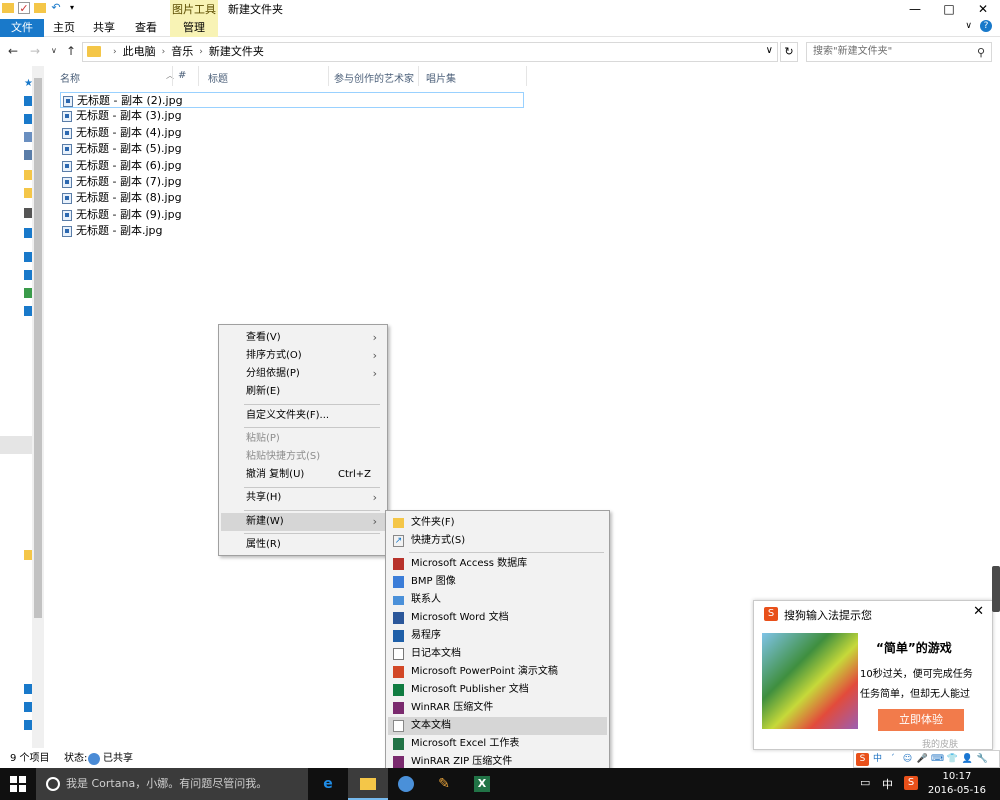  Describe the element at coordinates (482, 784) in the screenshot. I see `taskbar-excel: X` at that location.